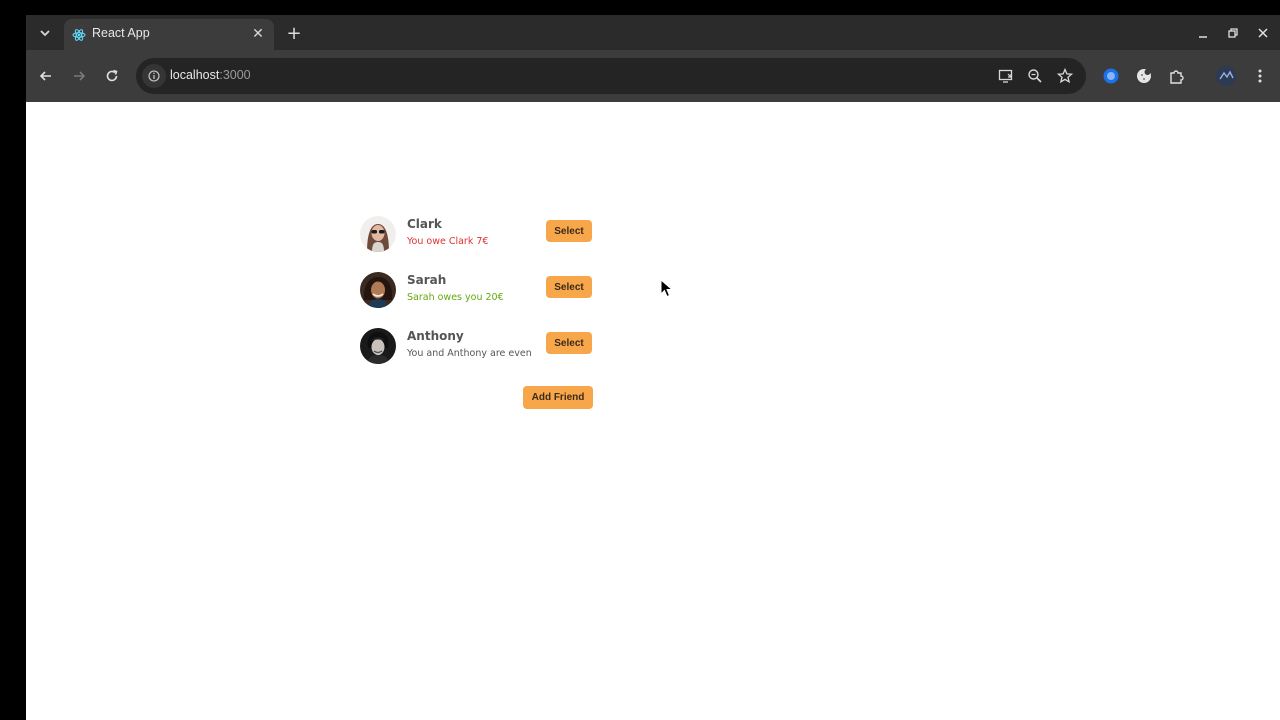 The width and height of the screenshot is (1280, 720). I want to click on url-port: :3000, so click(235, 75).